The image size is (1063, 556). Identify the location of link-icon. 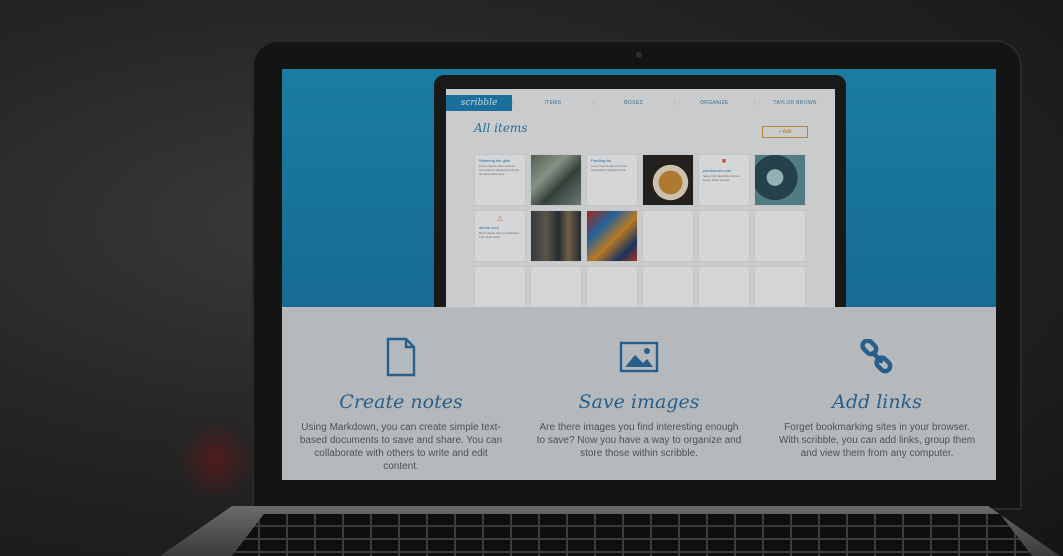
(876, 356).